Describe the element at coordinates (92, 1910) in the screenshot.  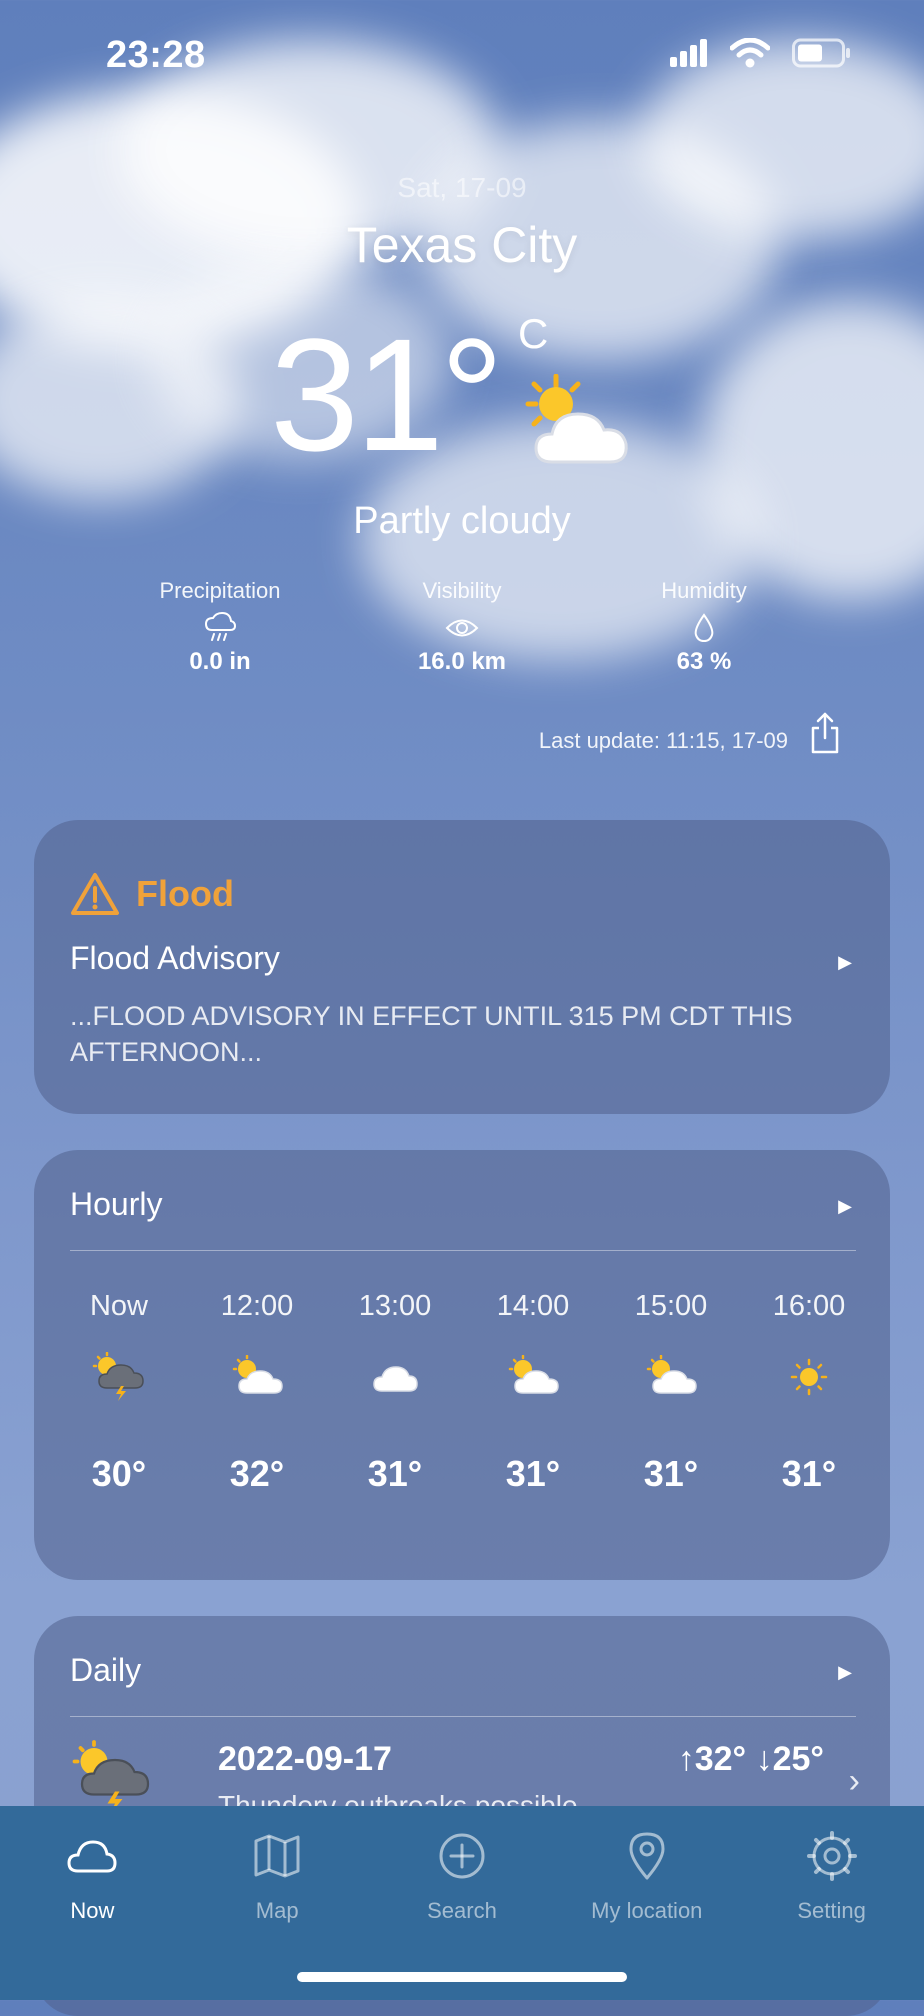
I see `tab-label: Now` at that location.